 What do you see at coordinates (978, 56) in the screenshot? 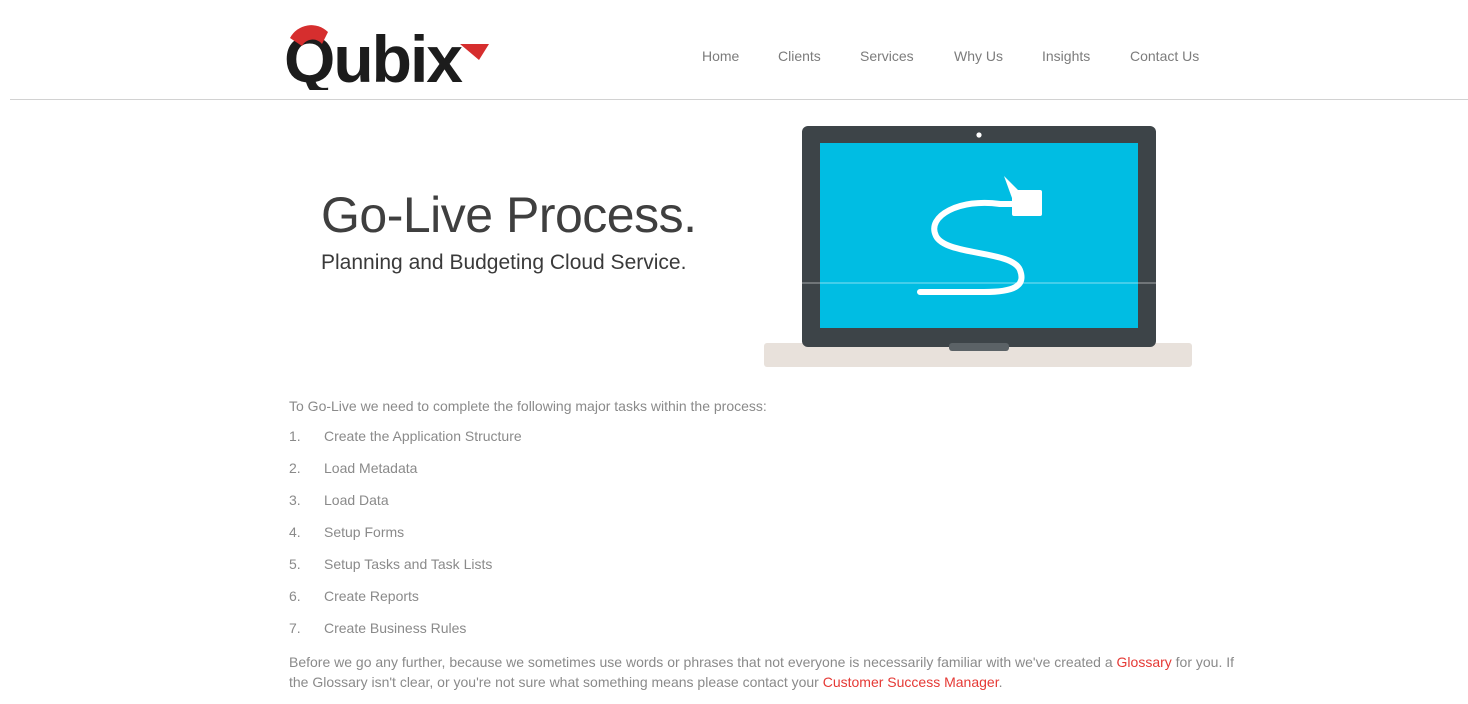
I see `nav-why-us: Why Us` at bounding box center [978, 56].